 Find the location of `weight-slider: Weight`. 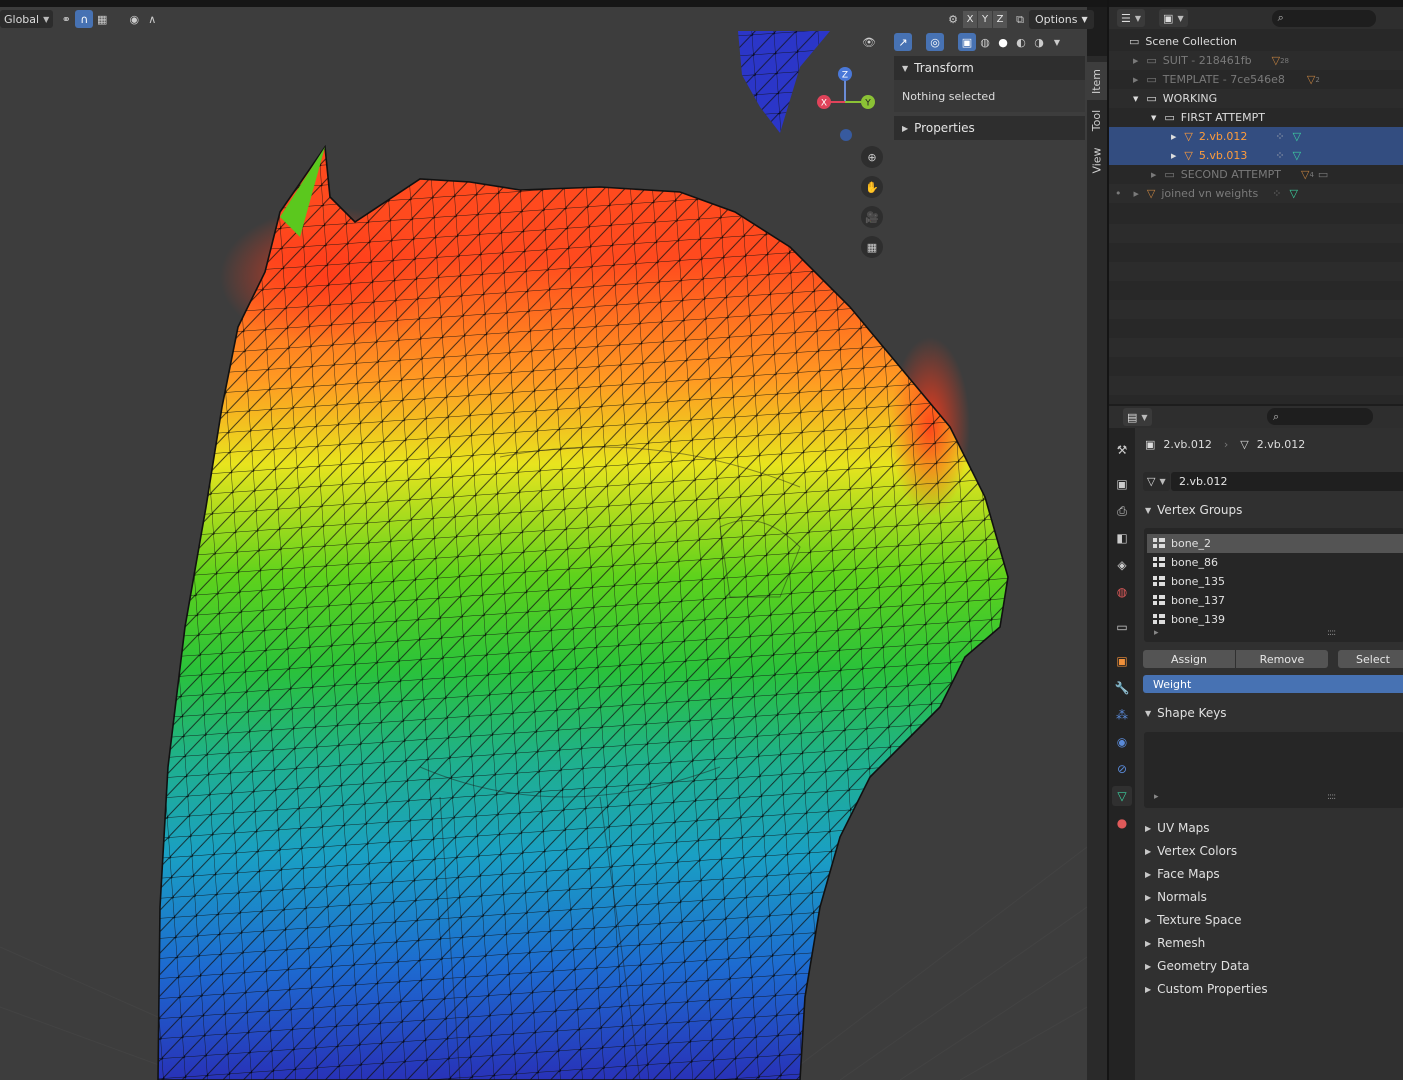

weight-slider: Weight is located at coordinates (1273, 684).